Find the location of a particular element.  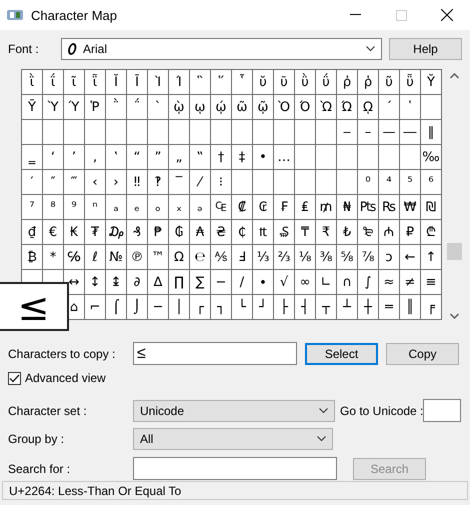

character-cell: ≡ is located at coordinates (431, 282).